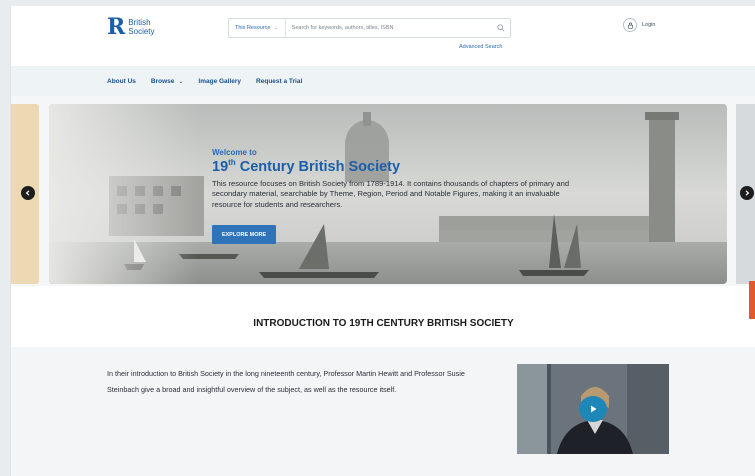  What do you see at coordinates (630, 25) in the screenshot?
I see `user-icon` at bounding box center [630, 25].